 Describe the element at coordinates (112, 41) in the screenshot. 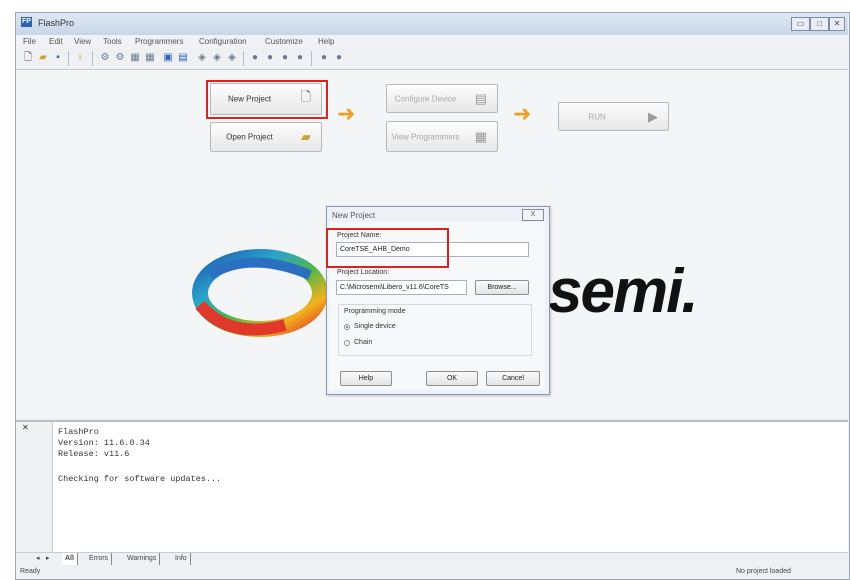

I see `menu-tools: Tools` at that location.